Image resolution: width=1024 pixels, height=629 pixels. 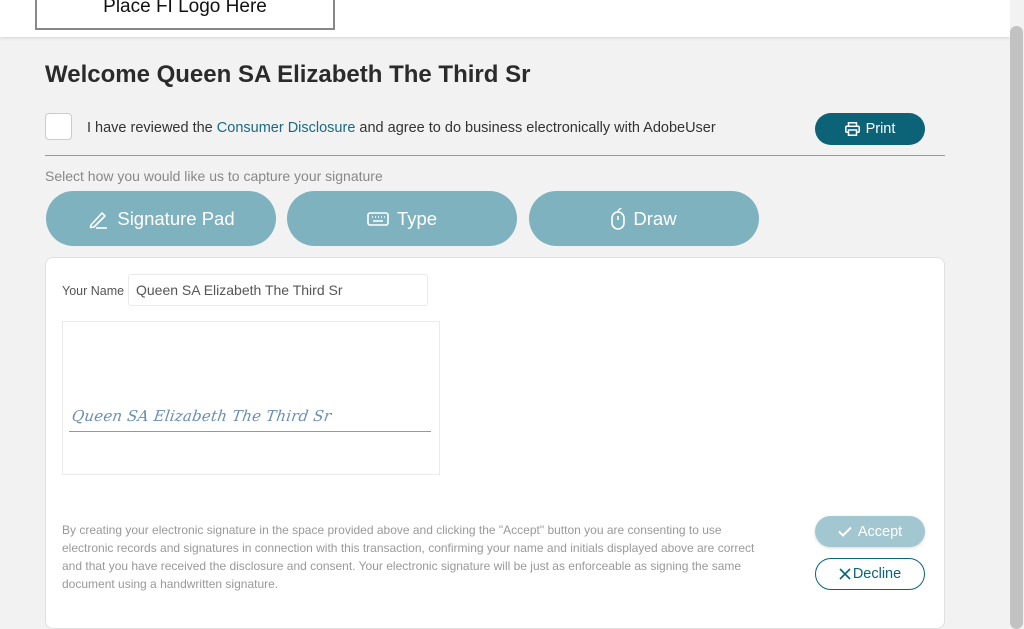 I want to click on type-button: Type, so click(x=402, y=218).